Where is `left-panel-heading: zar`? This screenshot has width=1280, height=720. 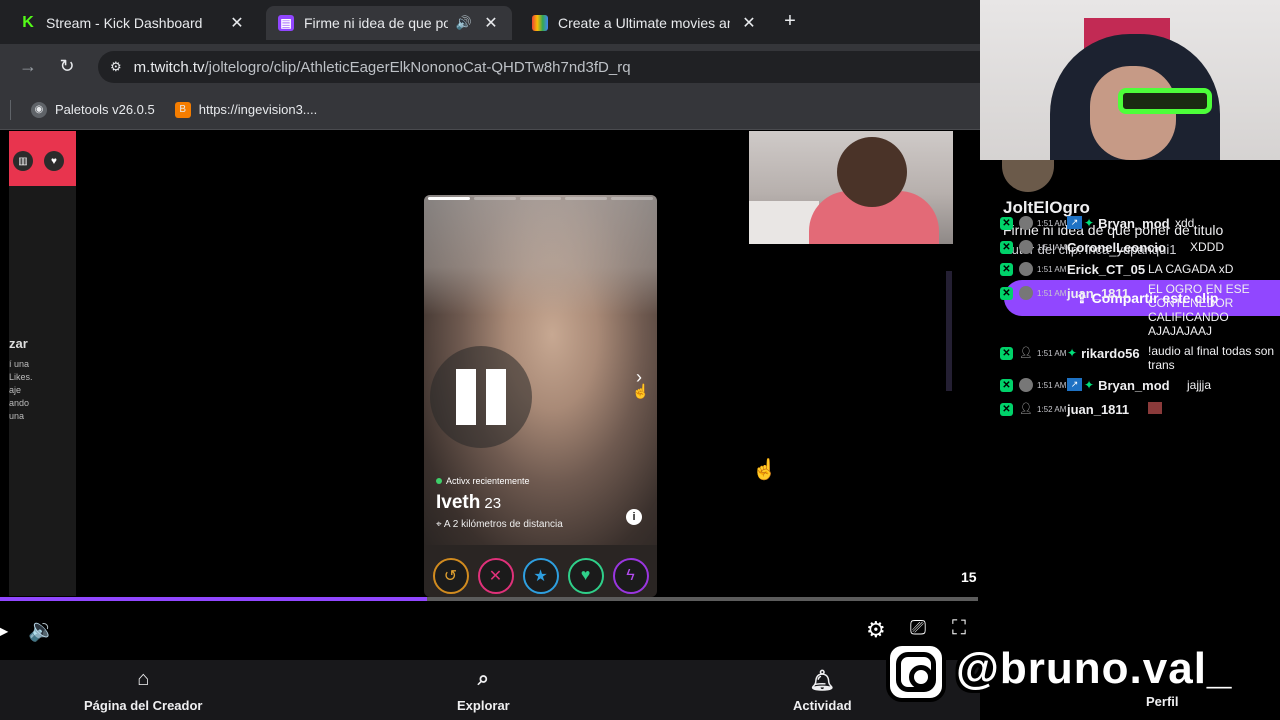
left-panel-heading: zar is located at coordinates (18, 343).